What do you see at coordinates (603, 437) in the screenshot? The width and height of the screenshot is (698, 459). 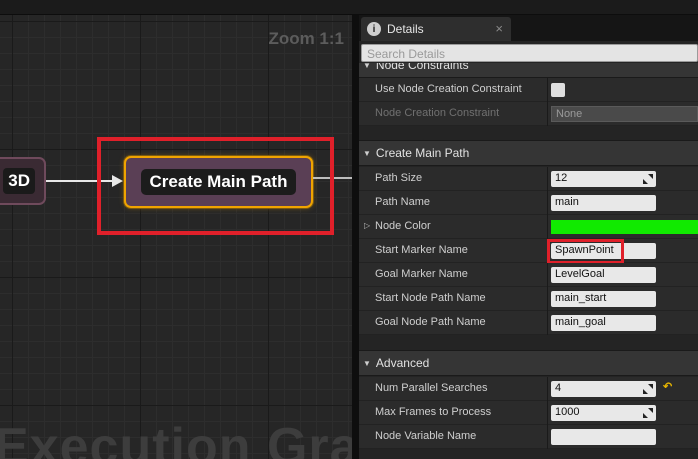 I see `node-variable-name-input` at bounding box center [603, 437].